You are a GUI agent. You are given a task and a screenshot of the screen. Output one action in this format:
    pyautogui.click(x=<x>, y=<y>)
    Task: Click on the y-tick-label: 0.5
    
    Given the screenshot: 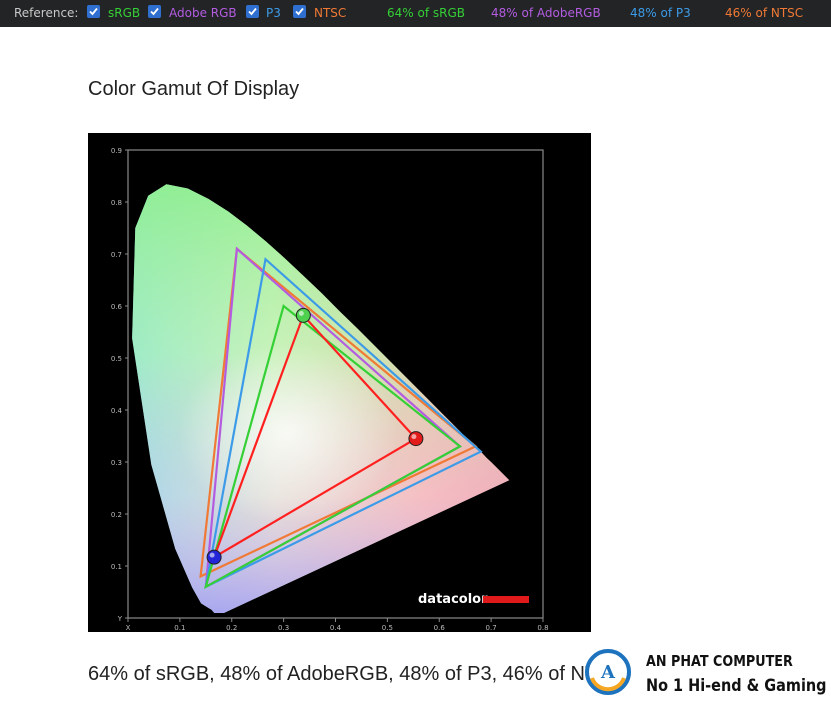 What is the action you would take?
    pyautogui.click(x=116, y=359)
    